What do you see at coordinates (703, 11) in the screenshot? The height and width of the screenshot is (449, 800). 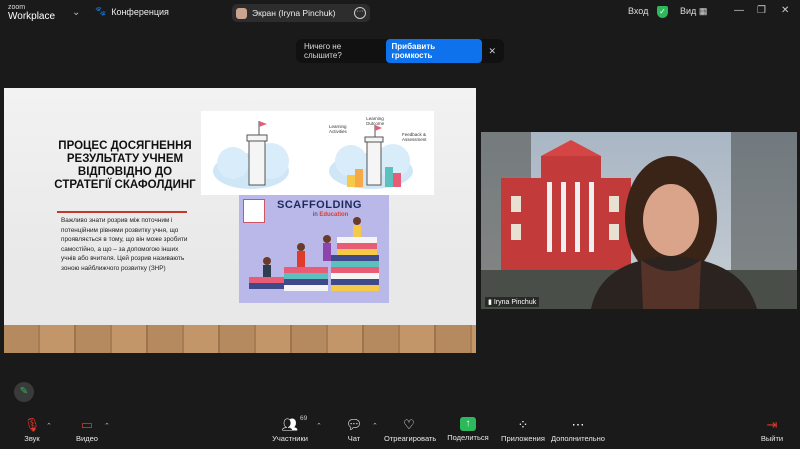 I see `view-grid-icon: ▦` at bounding box center [703, 11].